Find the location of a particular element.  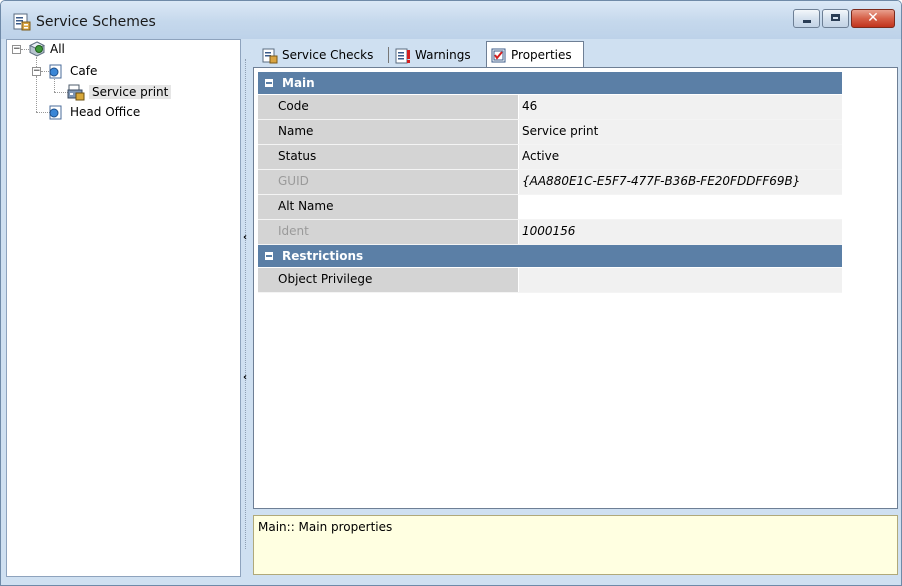

property-name: Name is located at coordinates (388, 132).